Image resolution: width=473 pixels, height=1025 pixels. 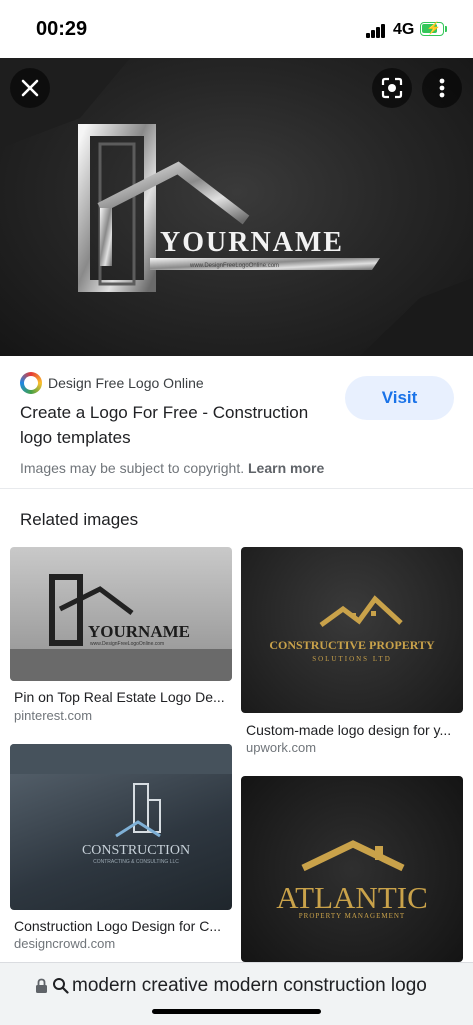 I want to click on related-thumb-2: CONSTRUCTIVE PROPERTY SOLUTIONS LTD, so click(x=352, y=630).